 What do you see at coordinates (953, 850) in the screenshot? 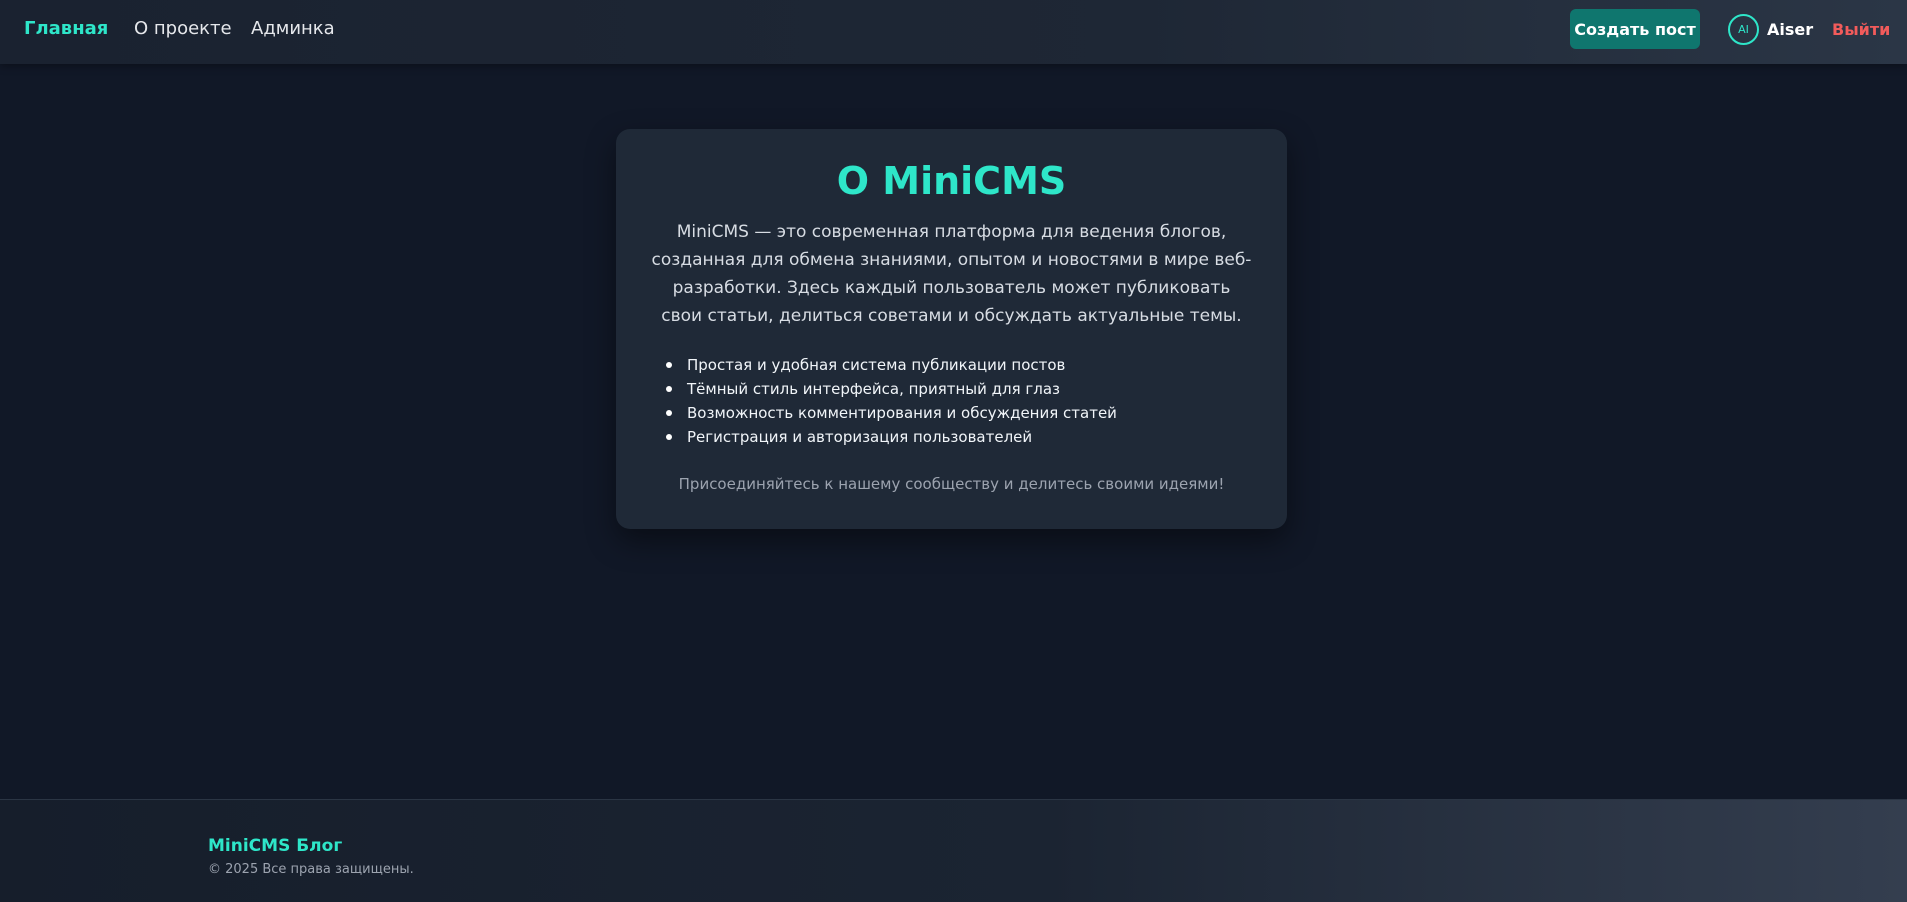
I see `page-footer: MiniCMS Блог © 2025 Все права защищены.` at bounding box center [953, 850].